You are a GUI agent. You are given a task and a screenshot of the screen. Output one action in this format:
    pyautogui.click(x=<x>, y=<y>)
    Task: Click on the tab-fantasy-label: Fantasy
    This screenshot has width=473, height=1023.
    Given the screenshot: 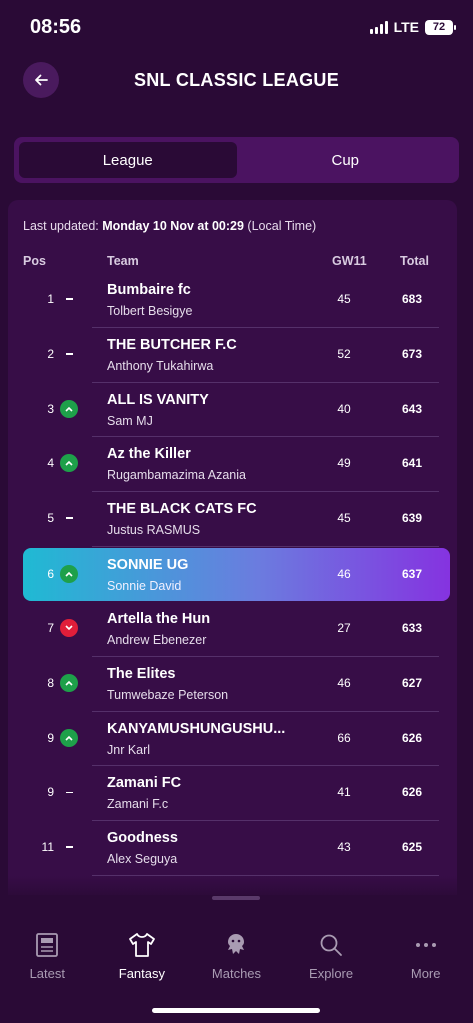 What is the action you would take?
    pyautogui.click(x=142, y=973)
    